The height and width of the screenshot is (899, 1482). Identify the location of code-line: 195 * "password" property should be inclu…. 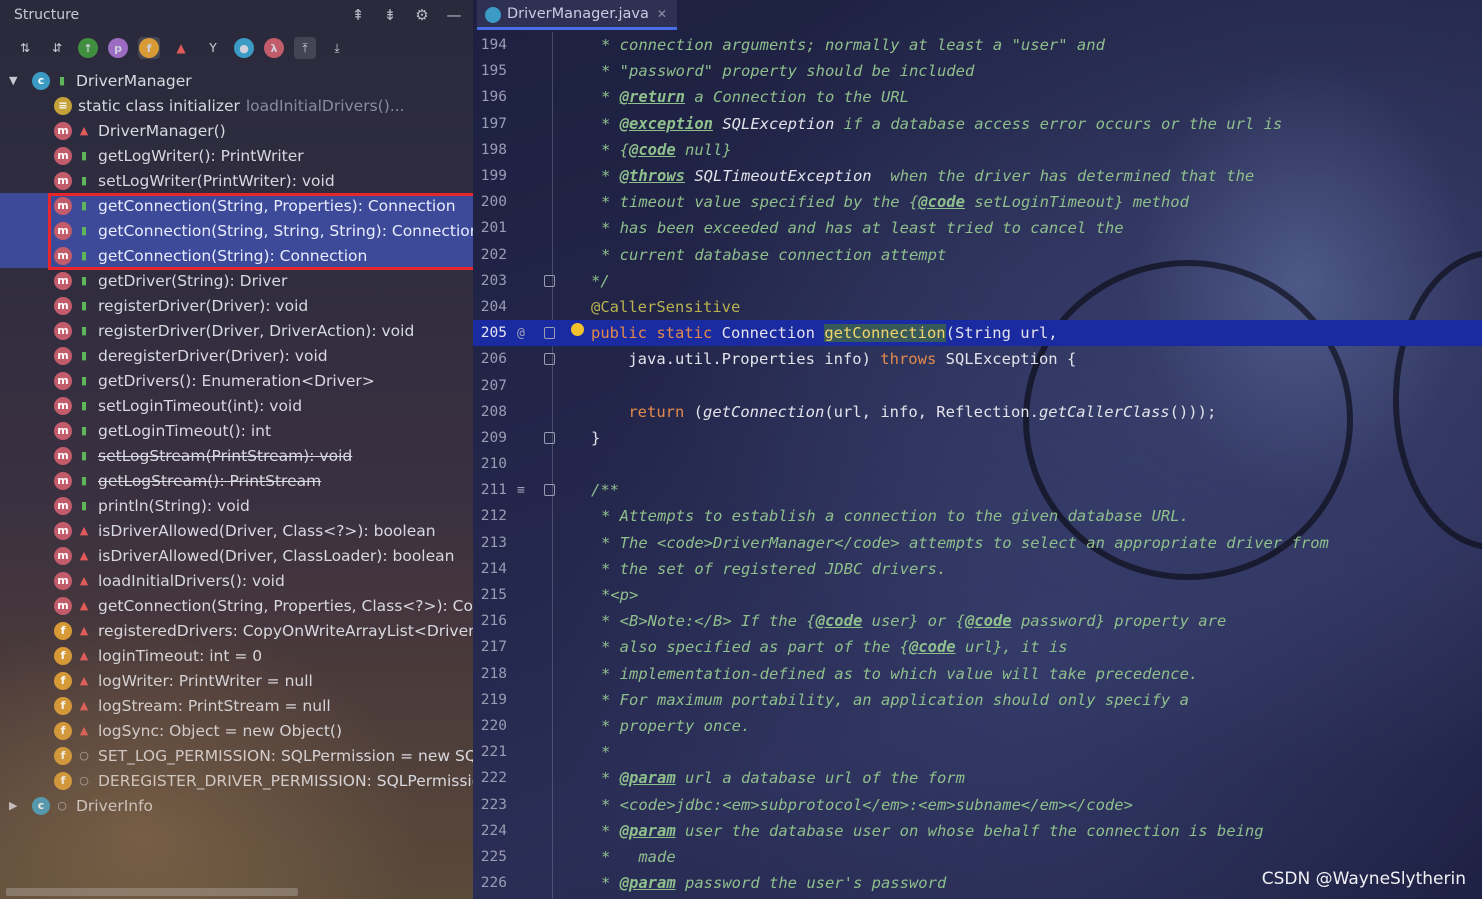
(977, 71).